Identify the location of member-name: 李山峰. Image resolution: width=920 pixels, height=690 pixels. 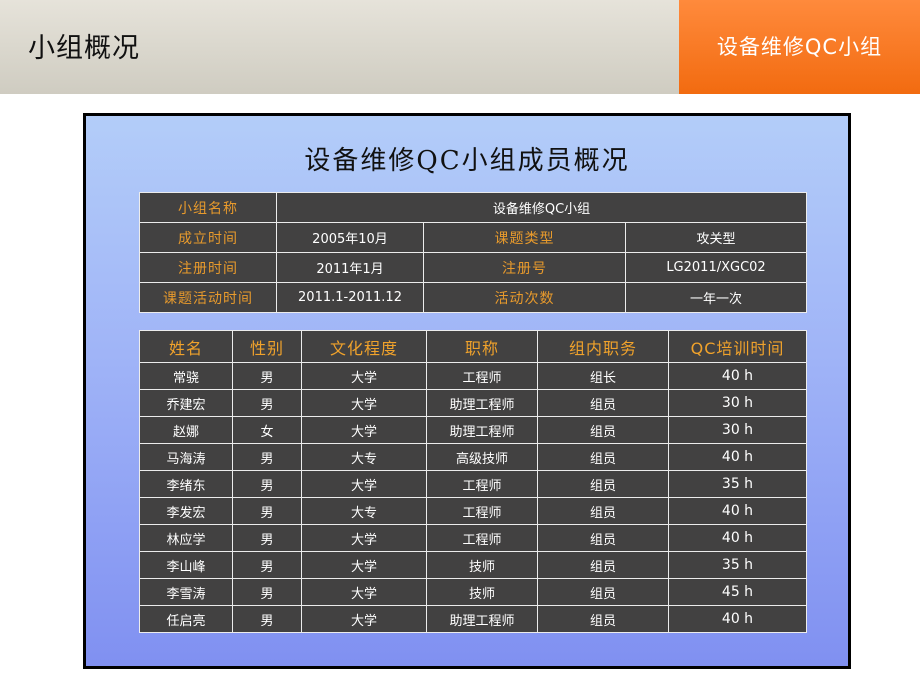
(186, 565).